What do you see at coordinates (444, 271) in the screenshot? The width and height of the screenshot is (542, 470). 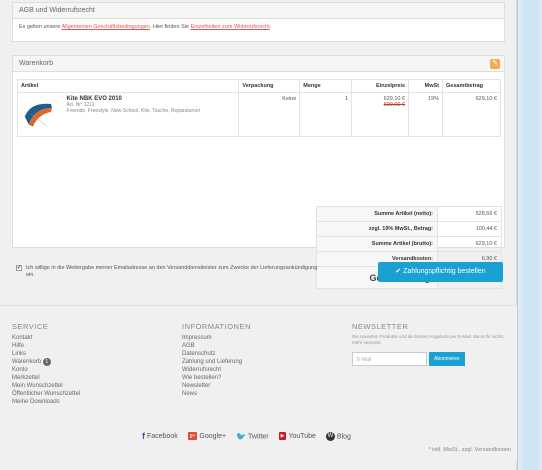 I see `place-order-label: Zahlungspflichtig bestellen` at bounding box center [444, 271].